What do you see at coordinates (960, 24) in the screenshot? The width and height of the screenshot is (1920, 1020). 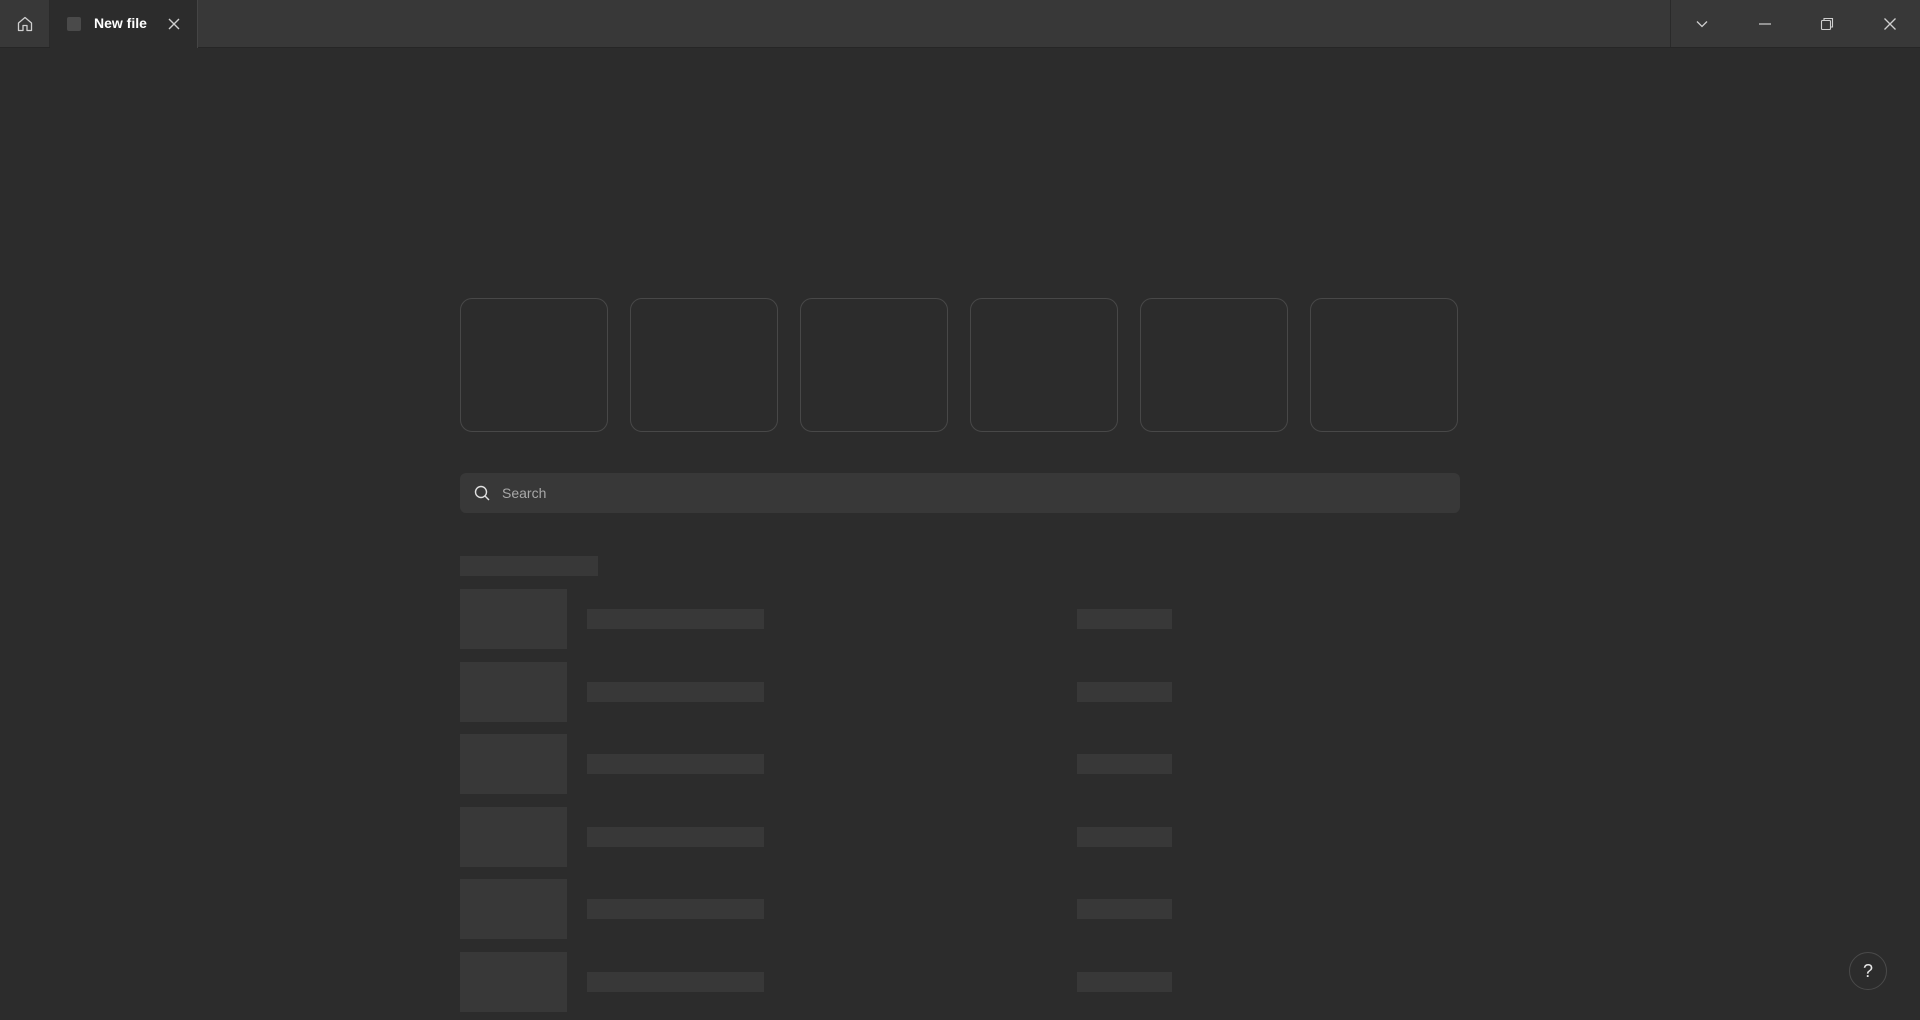 I see `title-bar: New file` at bounding box center [960, 24].